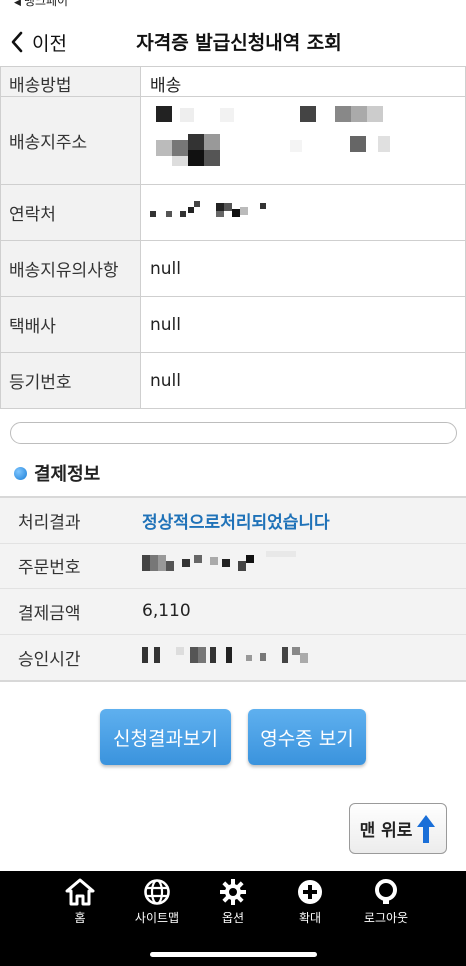  Describe the element at coordinates (219, 561) in the screenshot. I see `redacted-order-number-mosaic` at that location.